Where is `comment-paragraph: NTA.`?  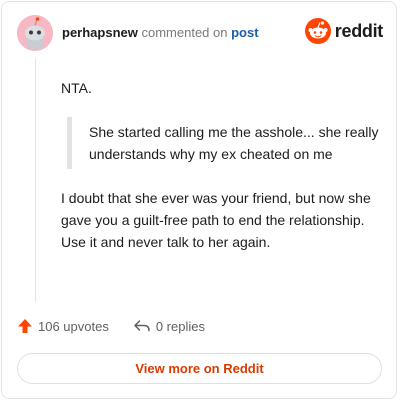
comment-paragraph: NTA. is located at coordinates (76, 88).